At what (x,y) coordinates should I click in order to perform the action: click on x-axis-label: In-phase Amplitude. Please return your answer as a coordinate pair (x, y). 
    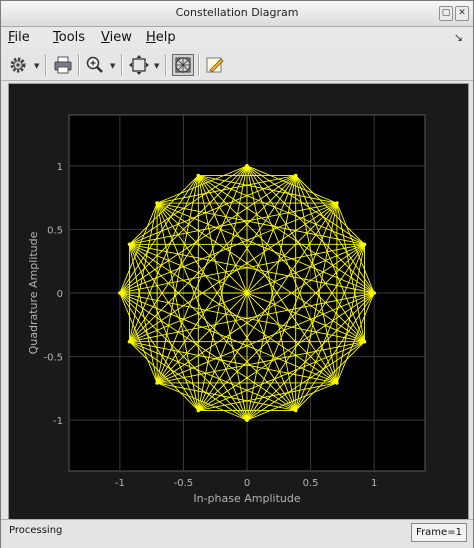
    Looking at the image, I should click on (246, 498).